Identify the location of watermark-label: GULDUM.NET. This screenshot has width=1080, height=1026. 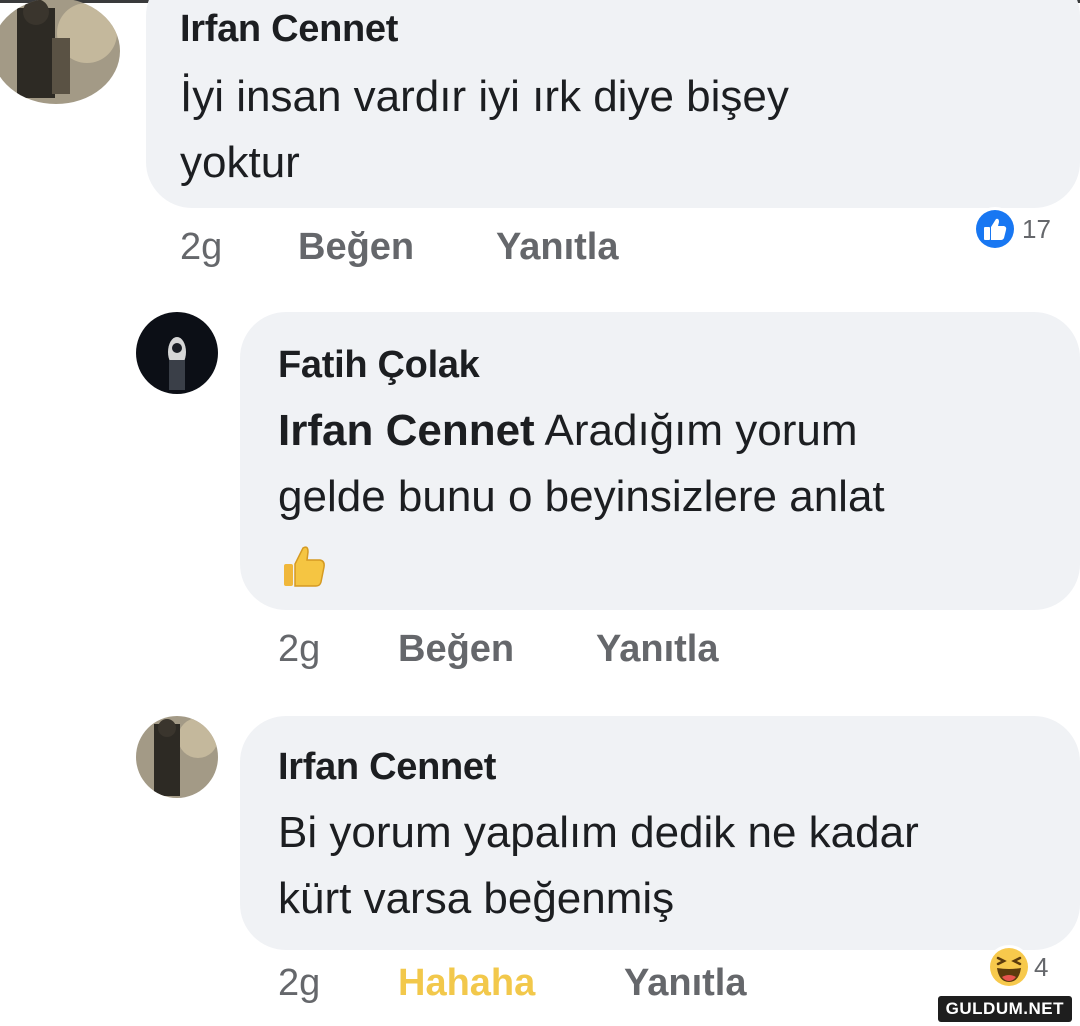
(1004, 1009).